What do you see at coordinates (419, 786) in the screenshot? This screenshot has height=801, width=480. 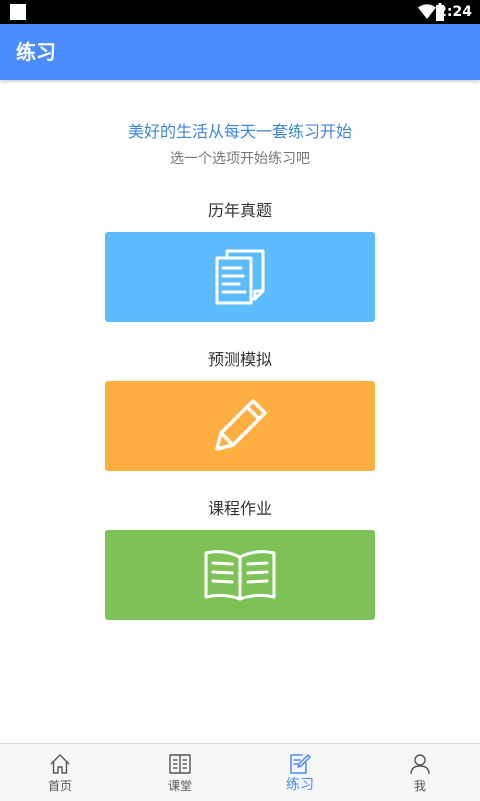 I see `tab-label-me: 我` at bounding box center [419, 786].